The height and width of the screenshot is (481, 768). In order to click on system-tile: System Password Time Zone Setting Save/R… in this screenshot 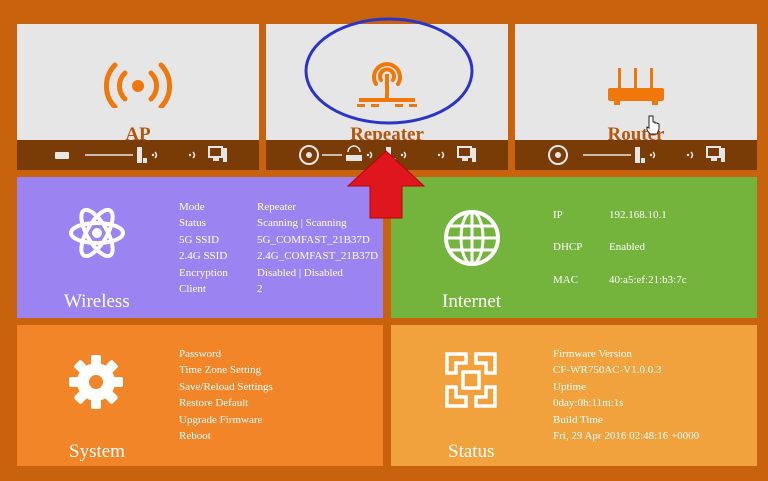, I will do `click(200, 395)`.